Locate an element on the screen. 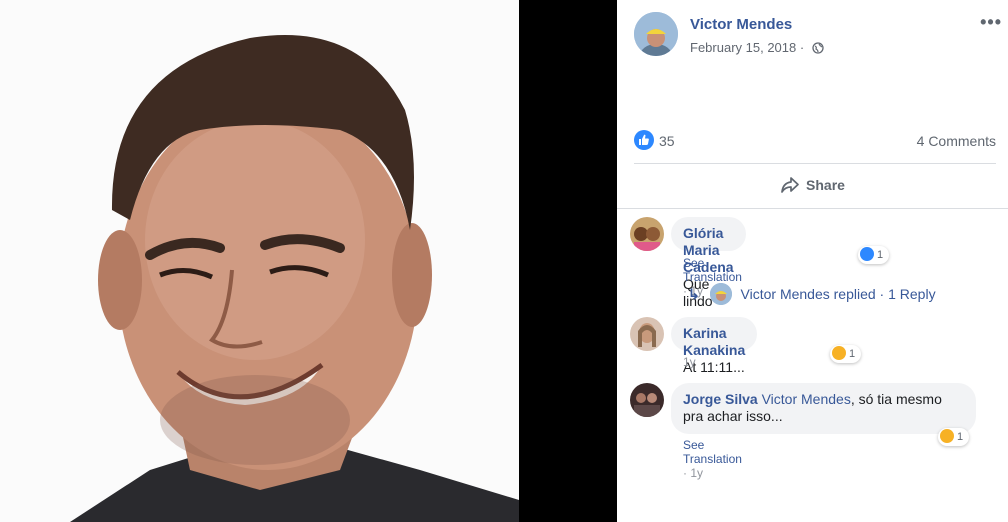  replier-avatar is located at coordinates (720, 294).